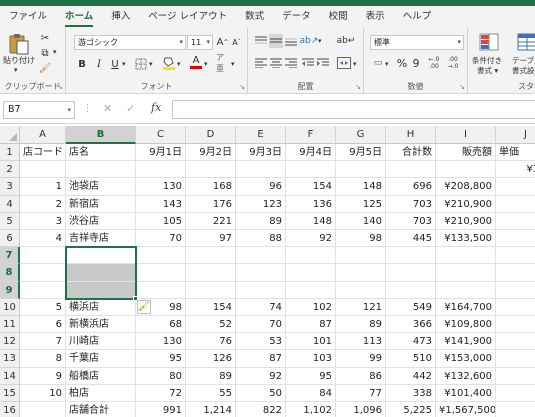 This screenshot has height=417, width=535. I want to click on cell-d16: 1,214, so click(211, 409).